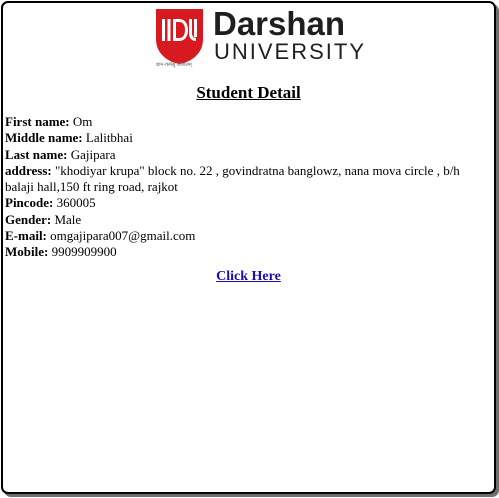 The height and width of the screenshot is (498, 499). I want to click on field-pincode: Pincode: 360005, so click(248, 203).